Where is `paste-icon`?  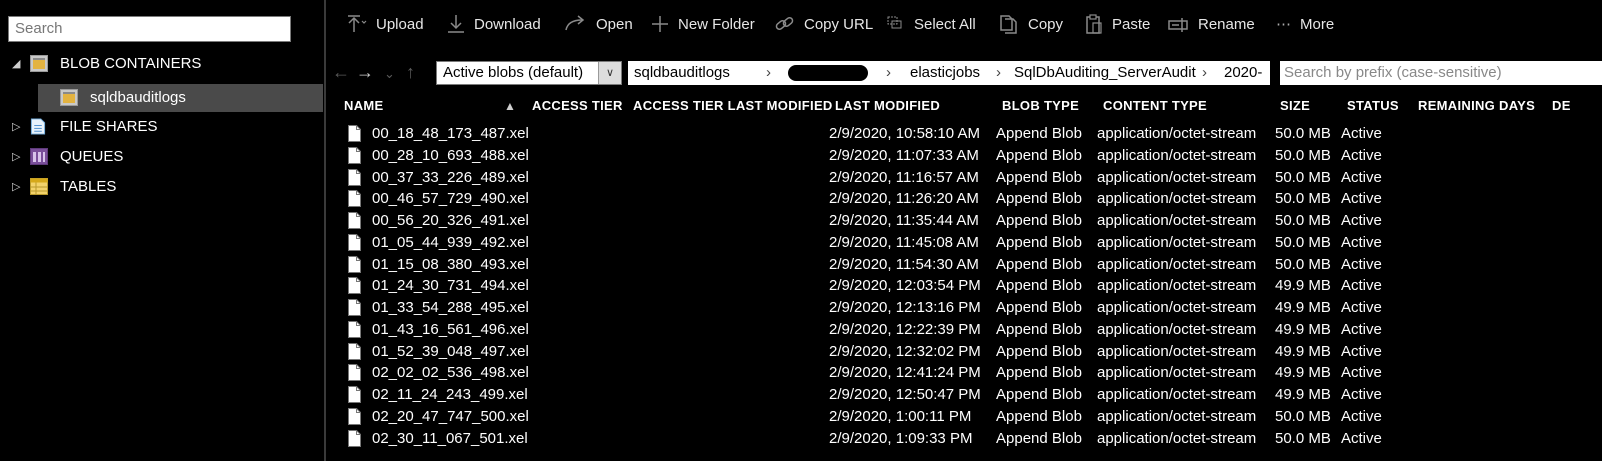 paste-icon is located at coordinates (1094, 24).